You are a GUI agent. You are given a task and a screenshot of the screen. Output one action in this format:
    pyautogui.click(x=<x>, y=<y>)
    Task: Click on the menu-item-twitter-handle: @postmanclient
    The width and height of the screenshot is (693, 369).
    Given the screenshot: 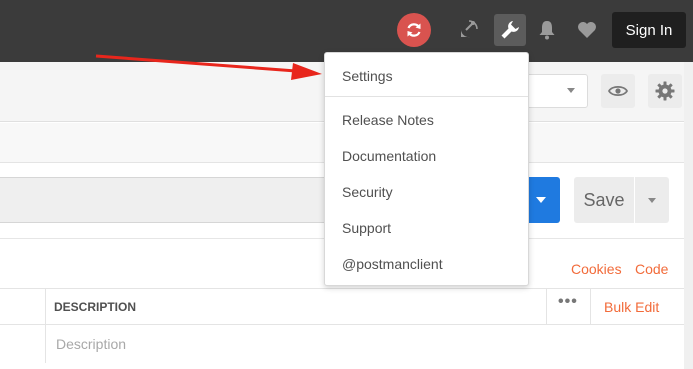 What is the action you would take?
    pyautogui.click(x=426, y=264)
    